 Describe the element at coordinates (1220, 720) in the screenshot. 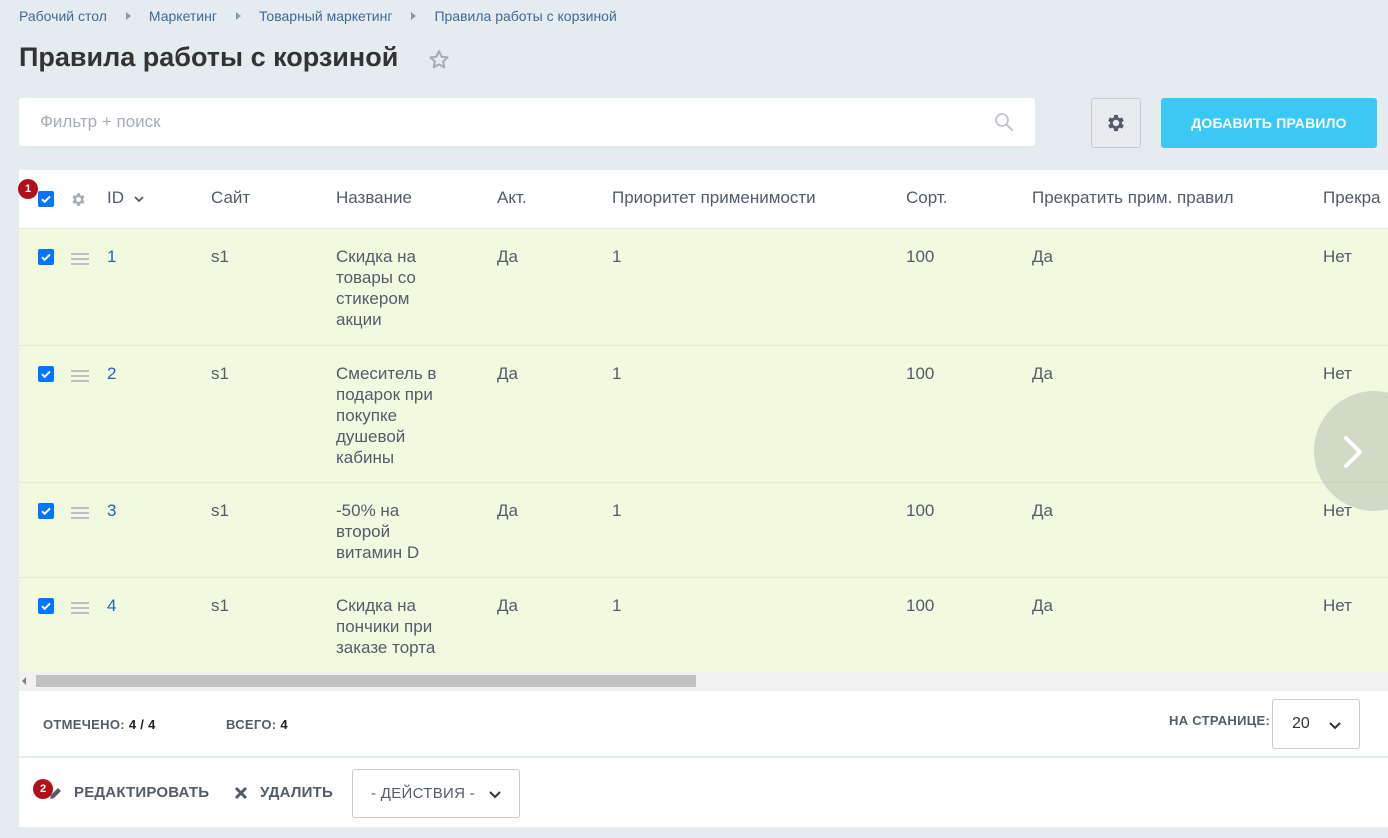

I see `per-page-label: НА СТРАНИЦЕ:` at that location.